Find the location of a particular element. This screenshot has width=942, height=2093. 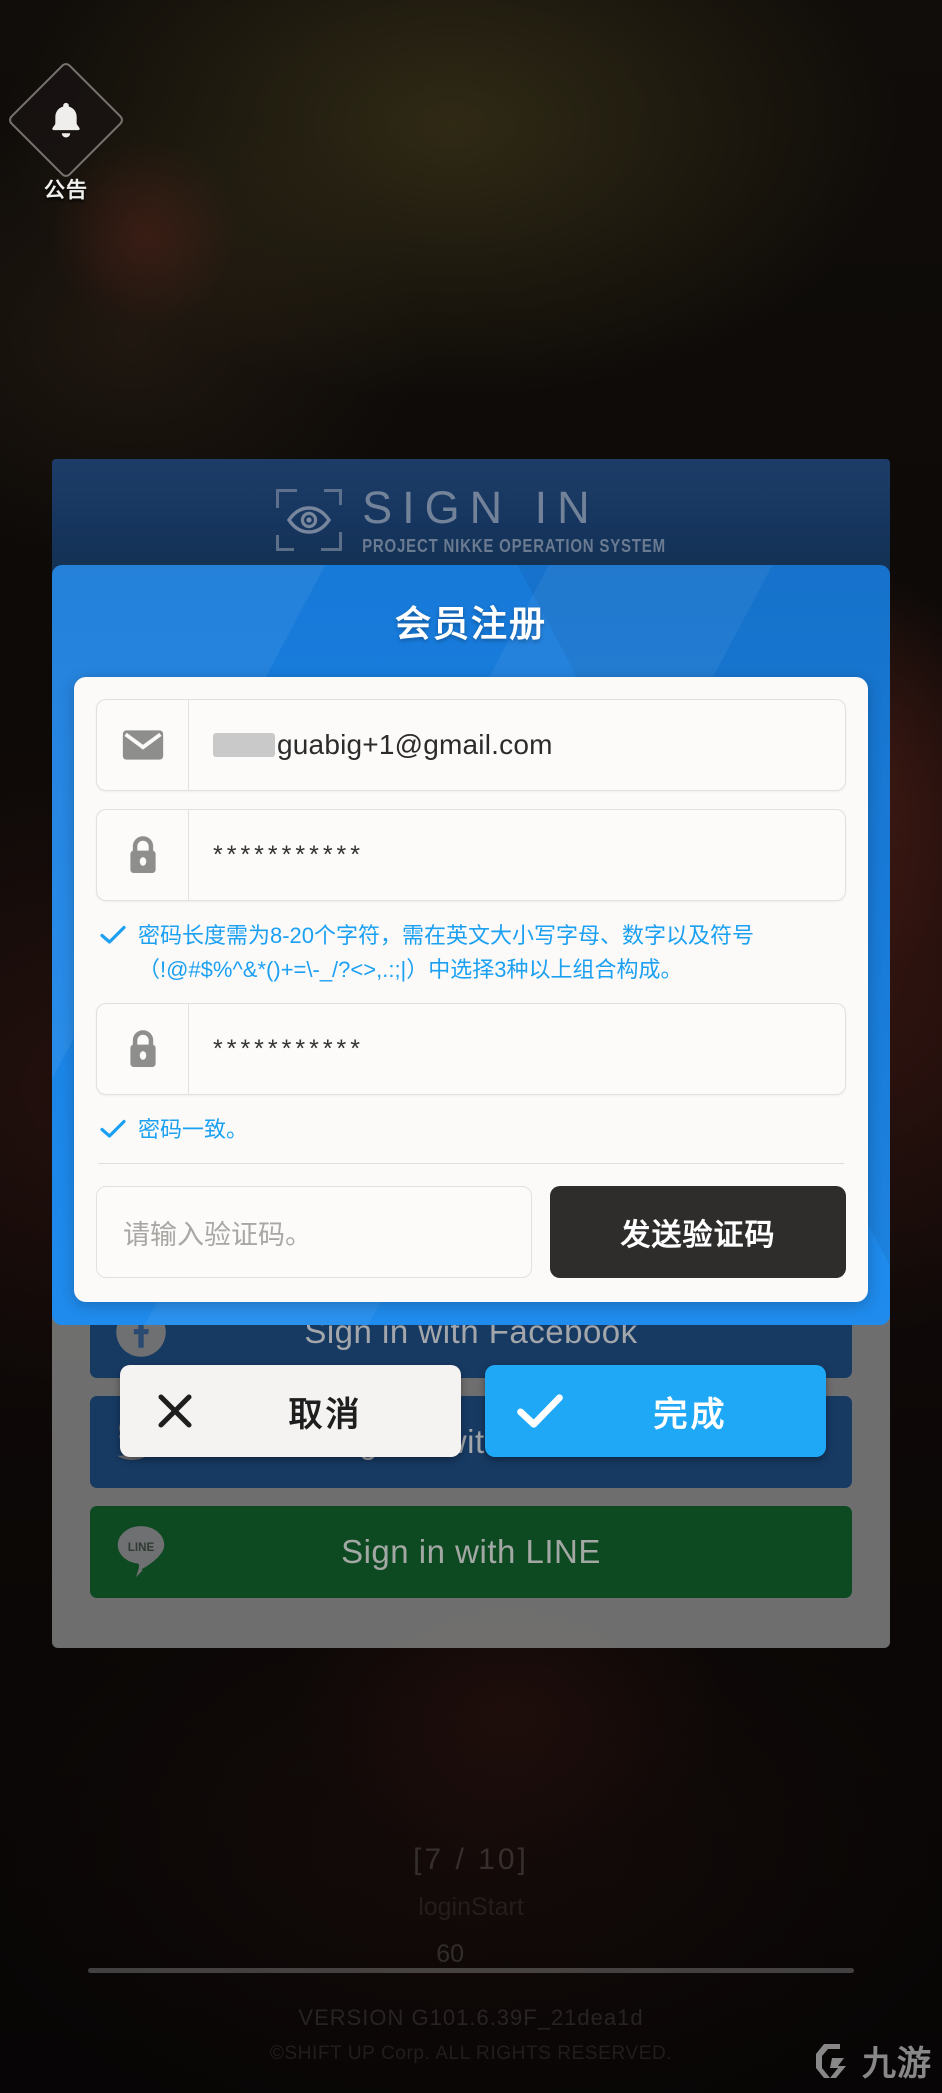

confirm-label: 完成 is located at coordinates (690, 1414).